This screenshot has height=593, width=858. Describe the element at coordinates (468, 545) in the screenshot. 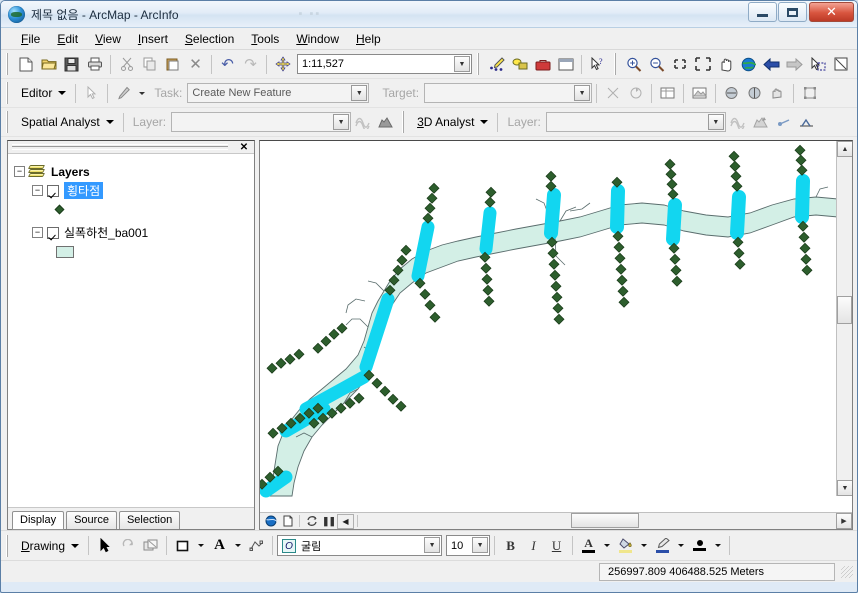

I see `font-size-combo: 10 ▼` at that location.